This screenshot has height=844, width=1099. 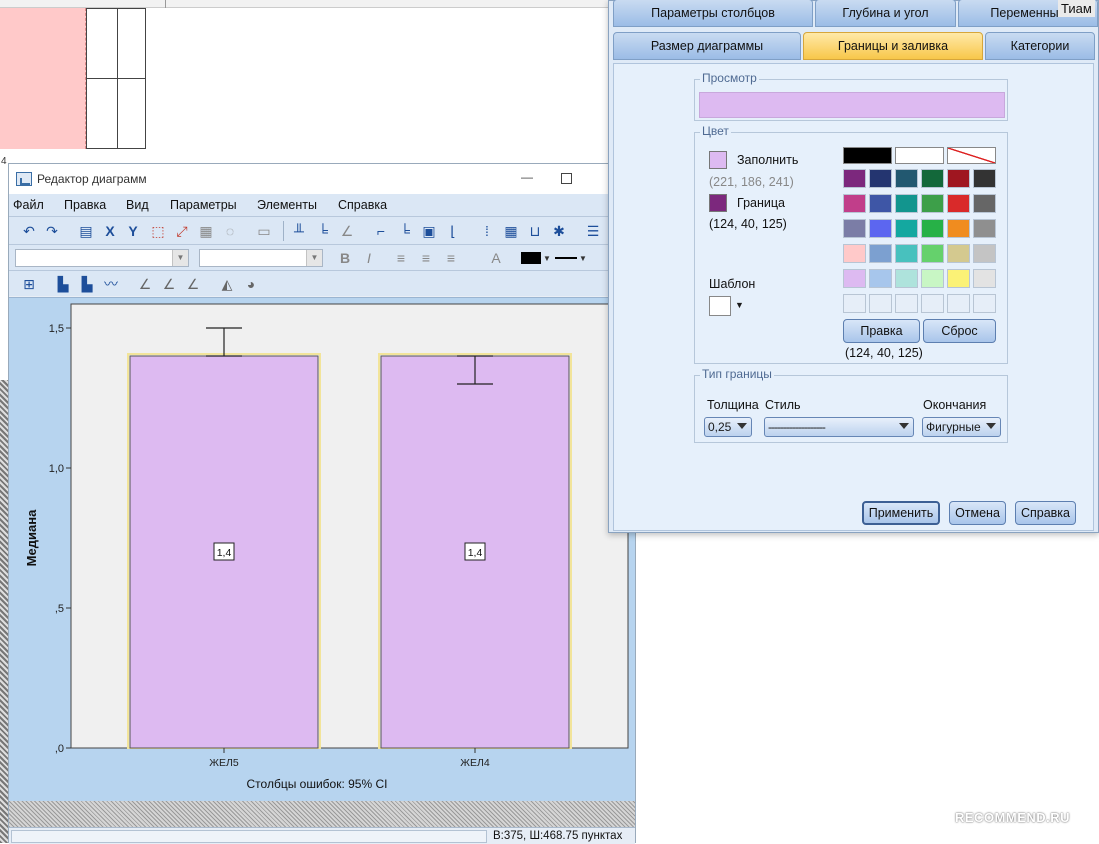 I want to click on menu-view: Вид, so click(x=137, y=205).